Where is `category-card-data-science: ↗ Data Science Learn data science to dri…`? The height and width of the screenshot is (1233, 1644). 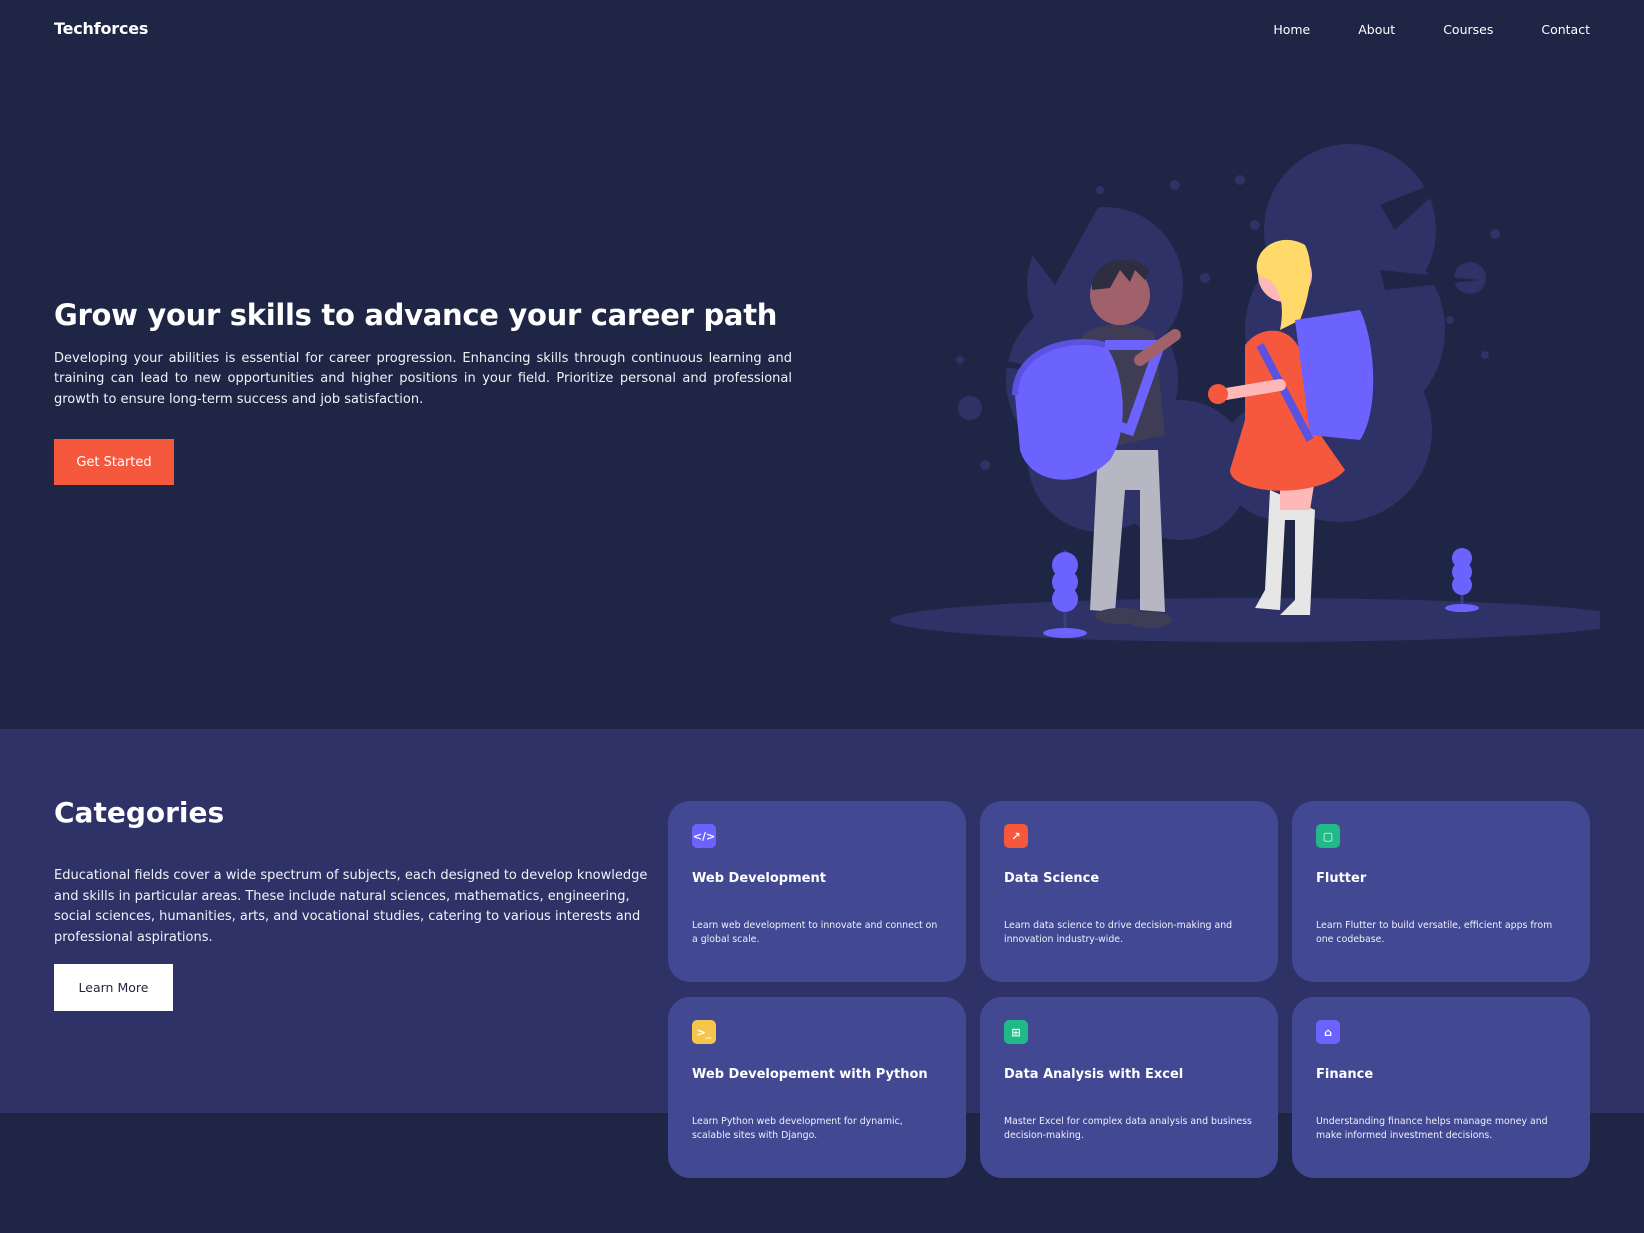
category-card-data-science: ↗ Data Science Learn data science to dri… is located at coordinates (1129, 891).